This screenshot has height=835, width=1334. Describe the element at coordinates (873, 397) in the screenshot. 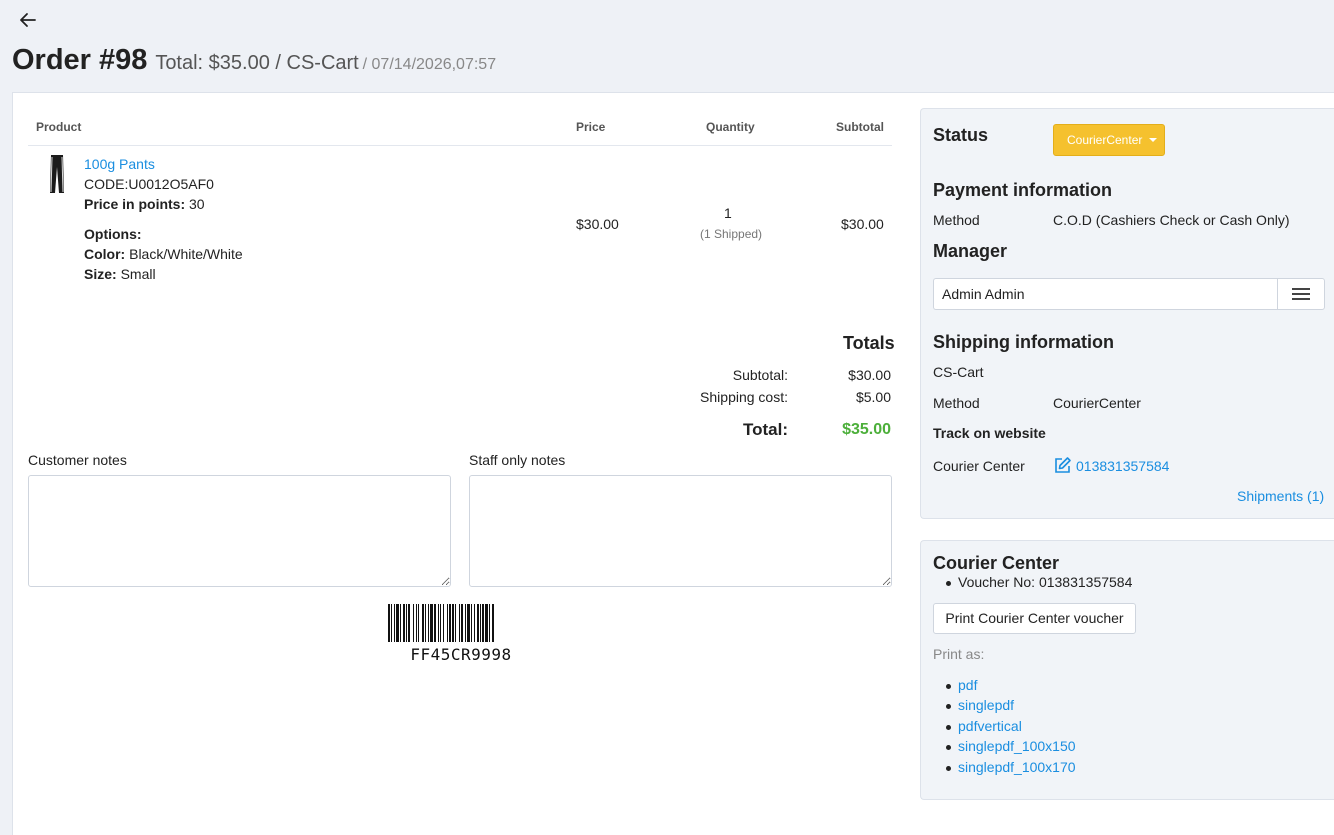

I see `shipping-cost-value: $5.00` at that location.